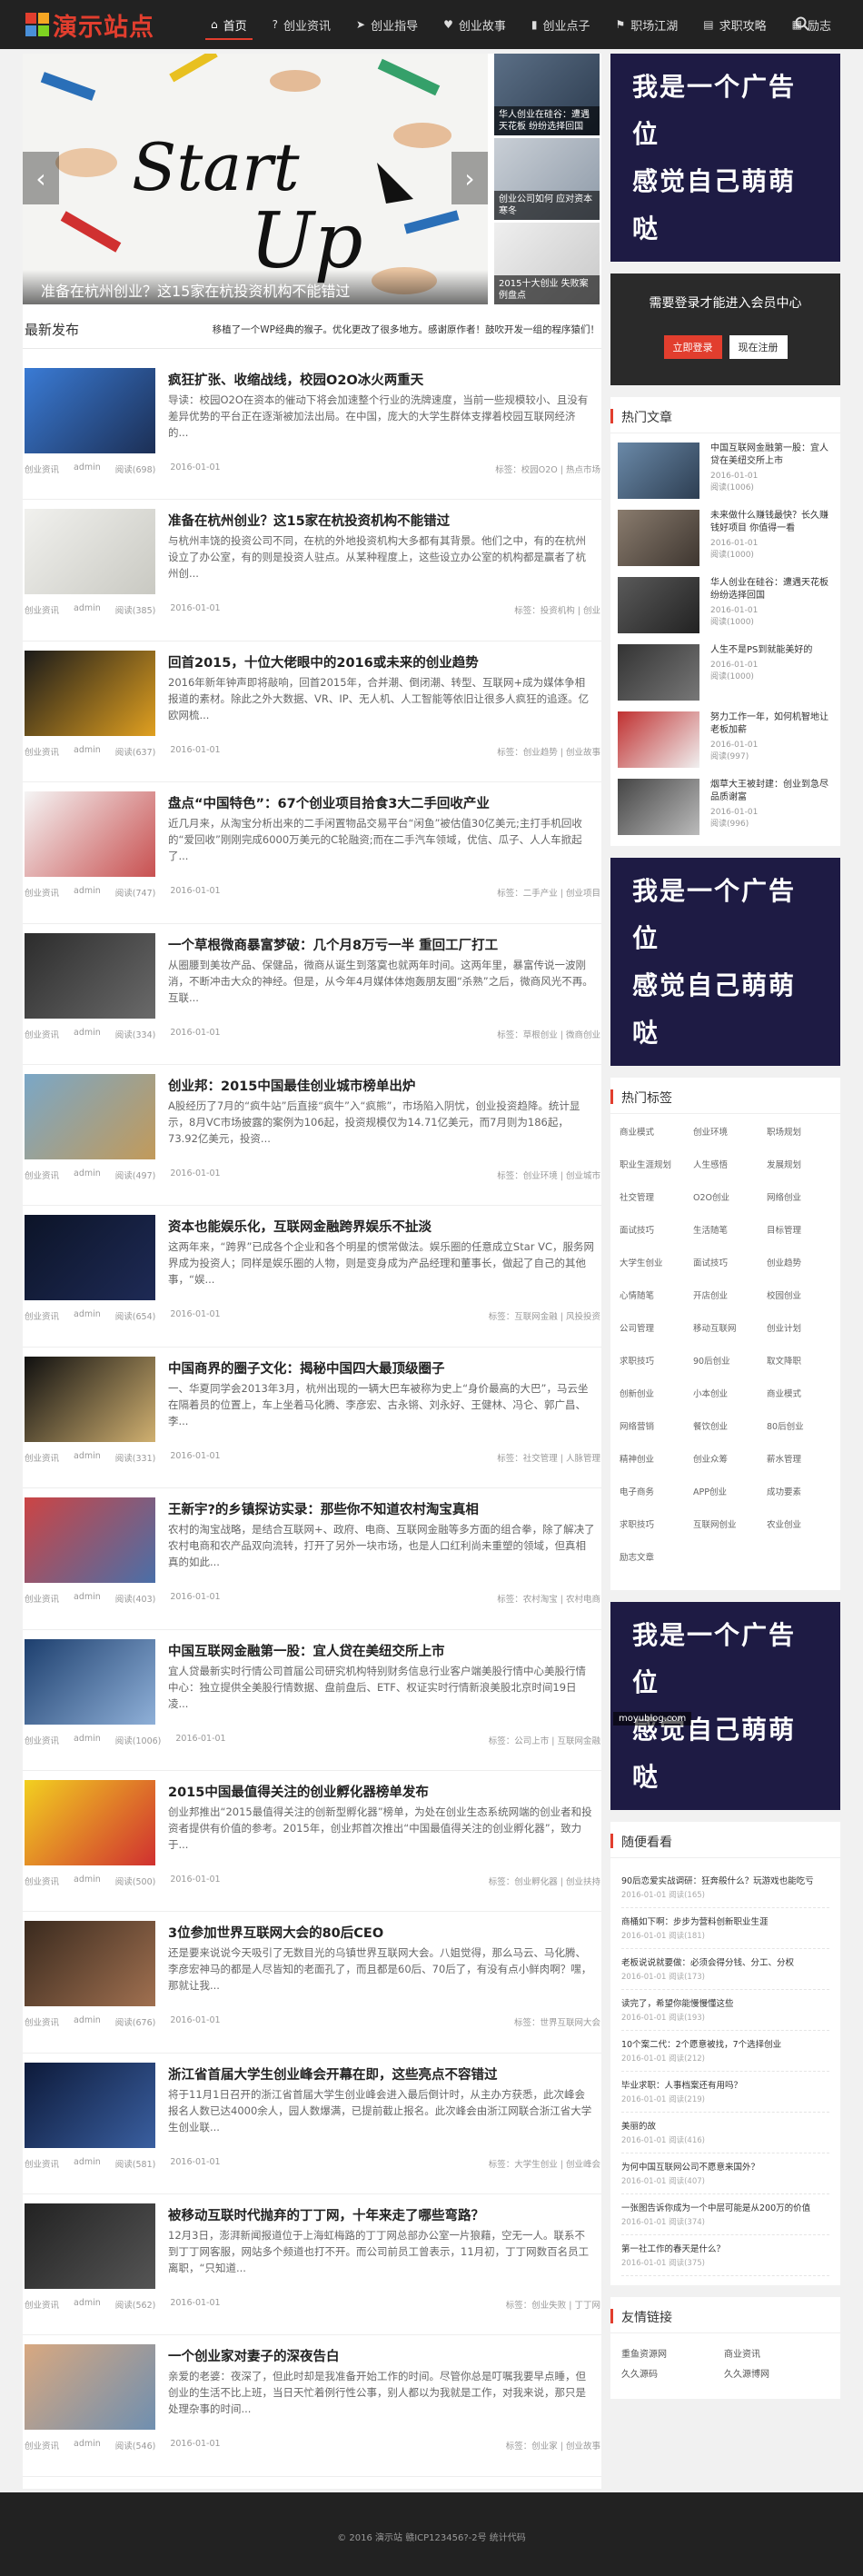  What do you see at coordinates (725, 2173) in the screenshot?
I see `random-post-item: 为何中国互联网公司不愿意来国外？ 2016-01-01 阅读(407)` at bounding box center [725, 2173].